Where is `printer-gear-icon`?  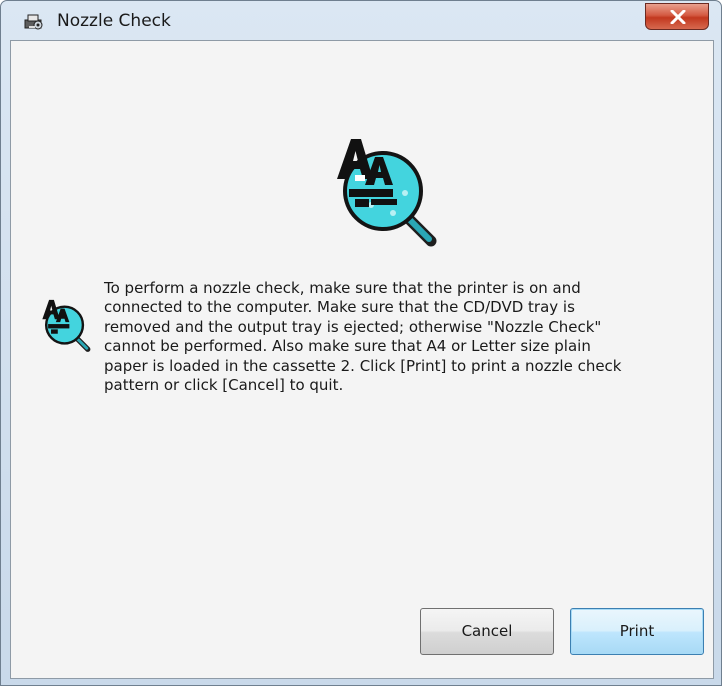 printer-gear-icon is located at coordinates (34, 22).